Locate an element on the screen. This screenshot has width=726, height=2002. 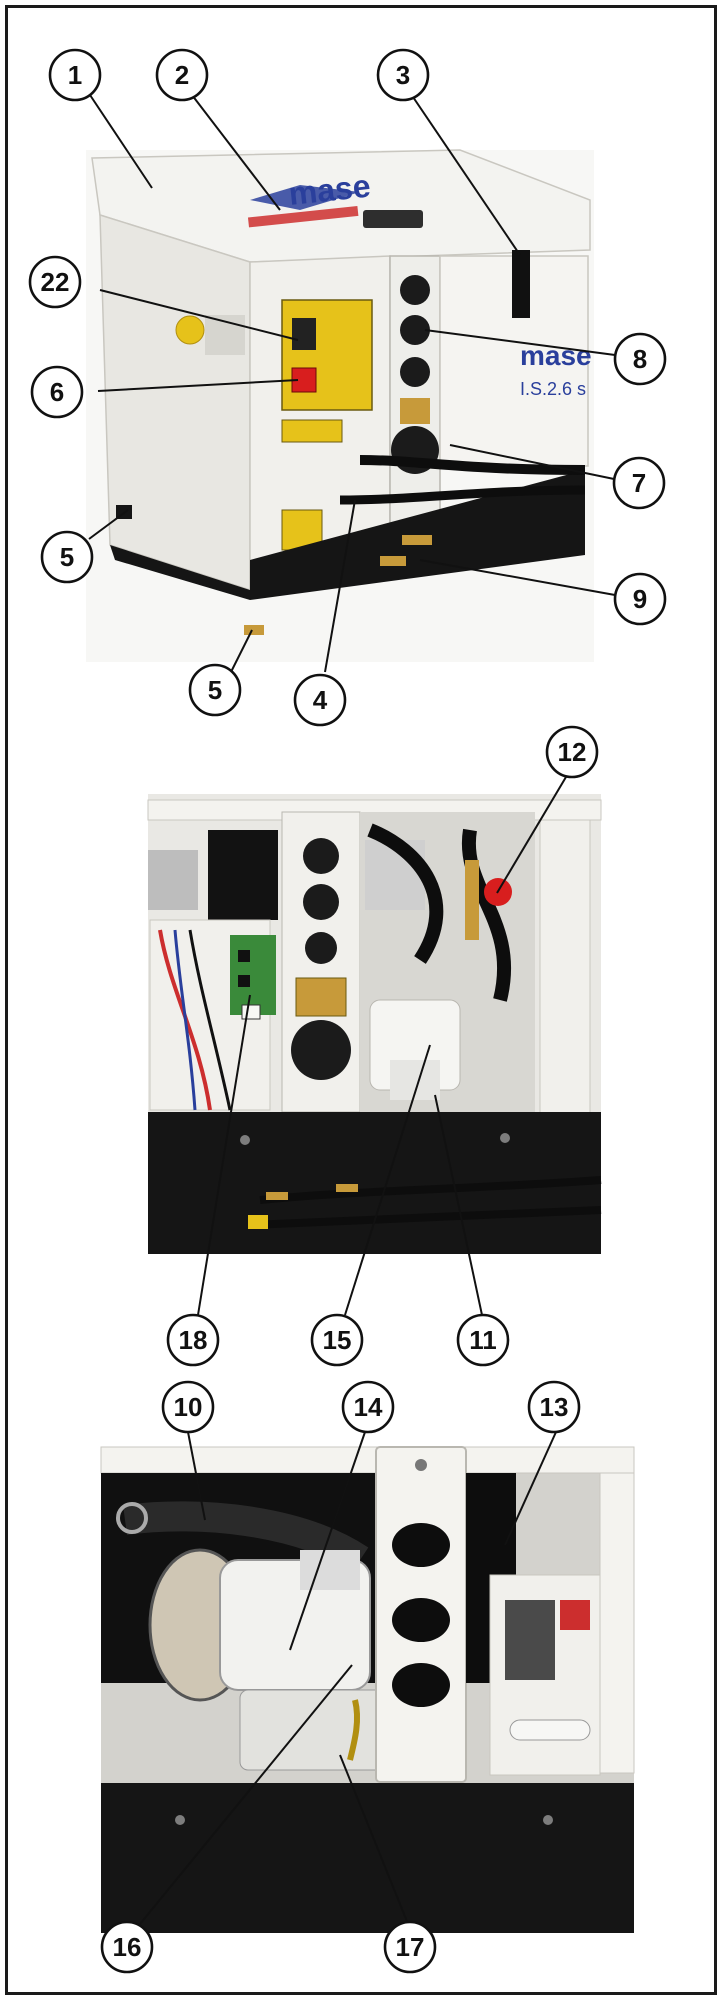
red-wire-bundle is located at coordinates (575, 1615).